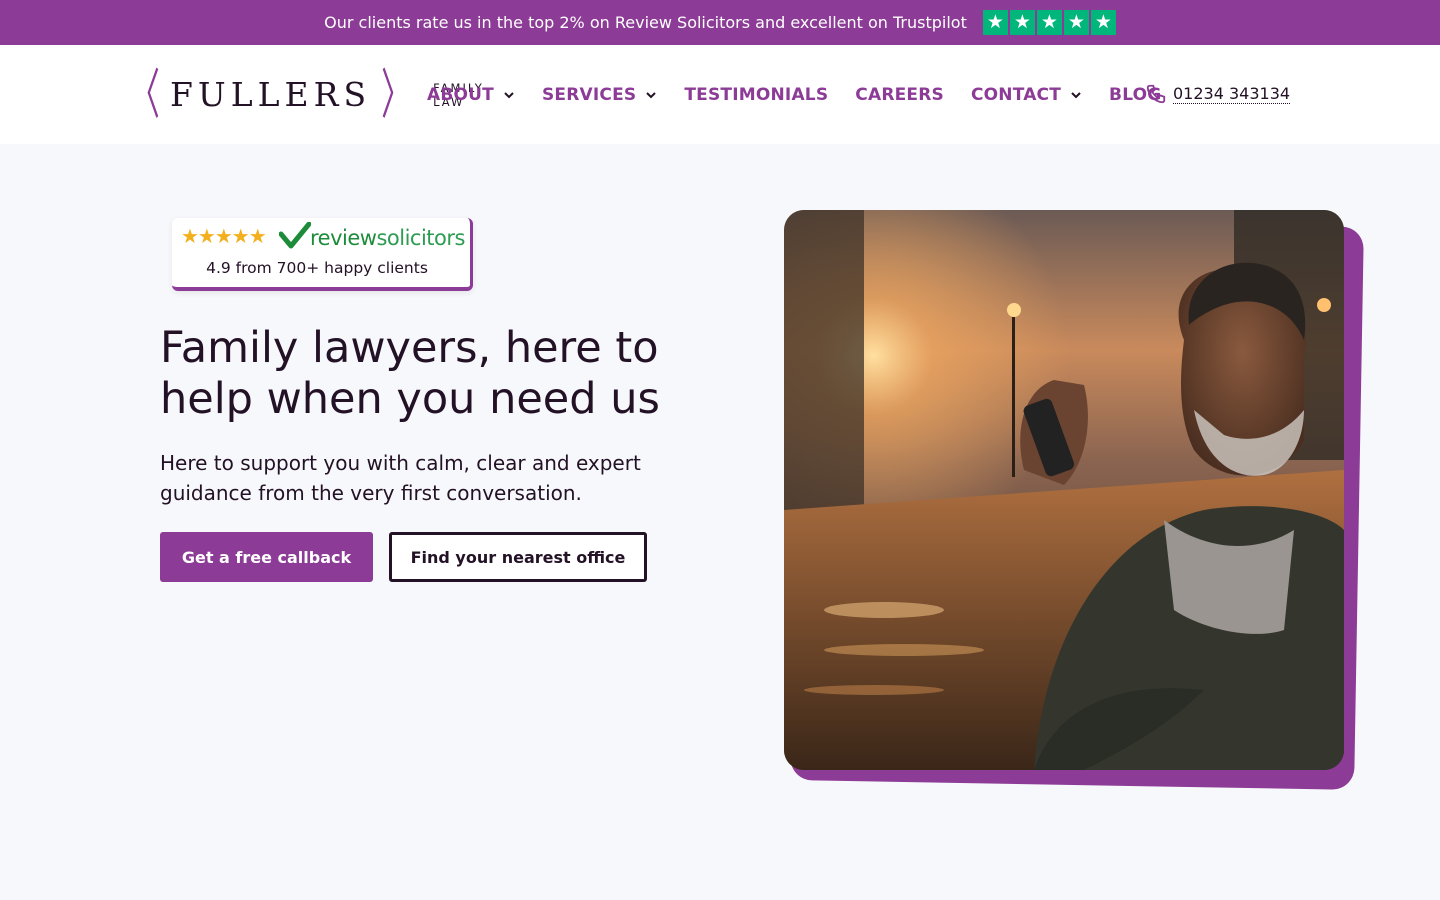 The width and height of the screenshot is (1440, 900). What do you see at coordinates (317, 268) in the screenshot?
I see `rating-summary: 4.9 from 700+ happy clients` at bounding box center [317, 268].